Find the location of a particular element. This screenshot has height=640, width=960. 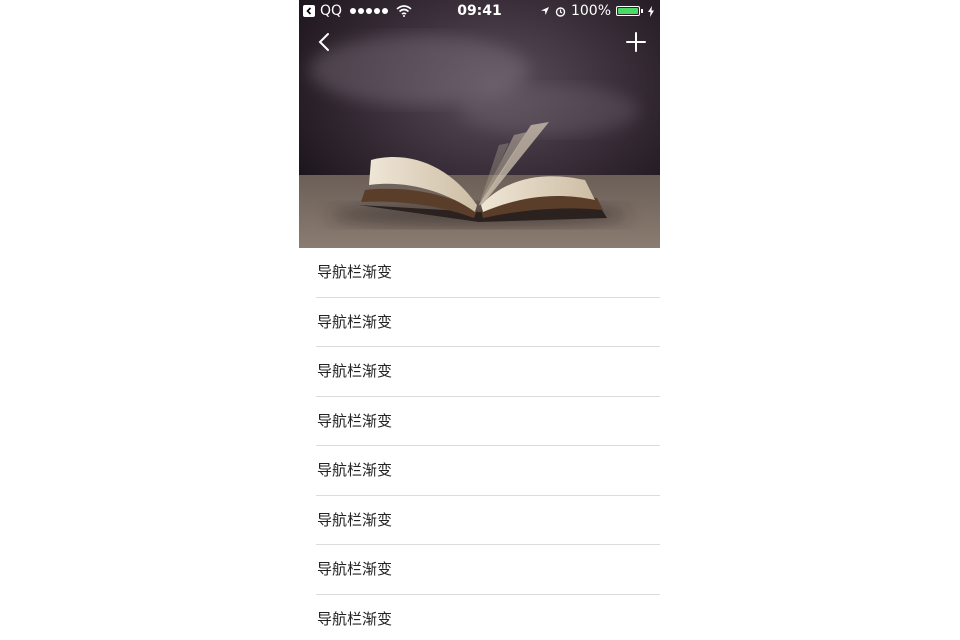

charging-bolt-icon is located at coordinates (651, 11).